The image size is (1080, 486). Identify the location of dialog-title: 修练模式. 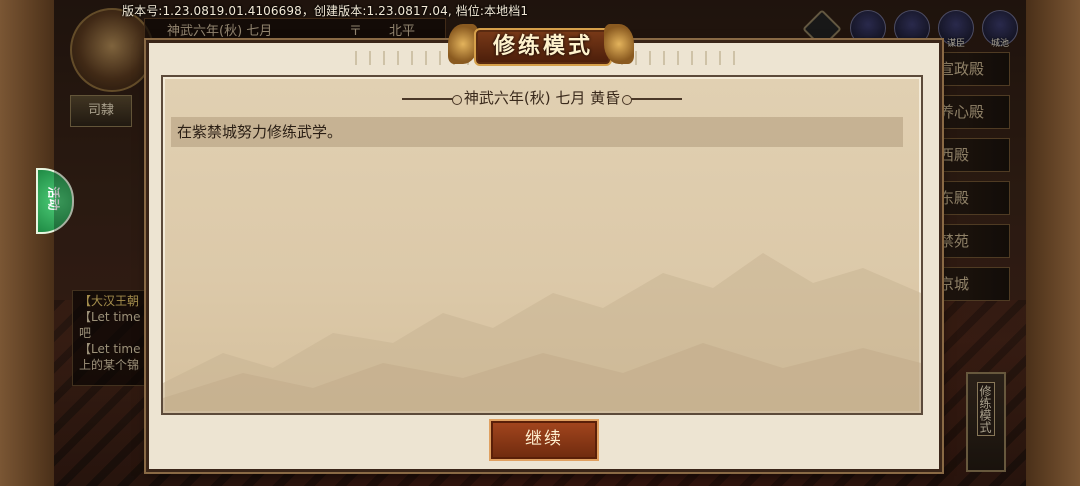
(542, 46).